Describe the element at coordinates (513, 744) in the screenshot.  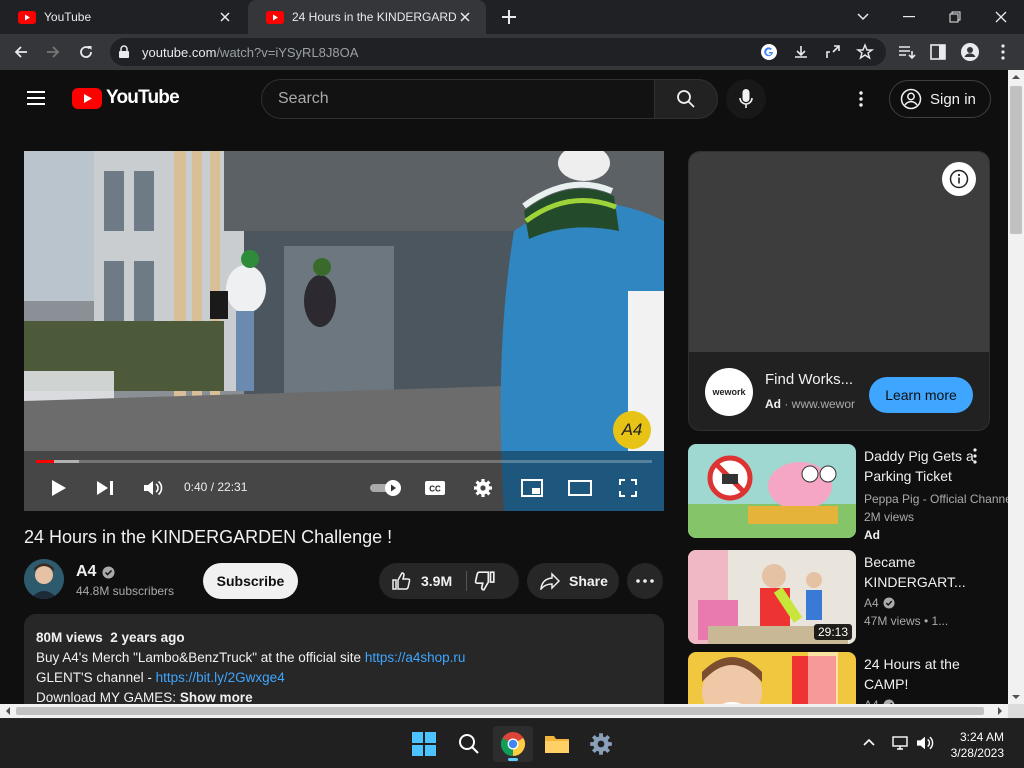
I see `taskbar-chrome` at that location.